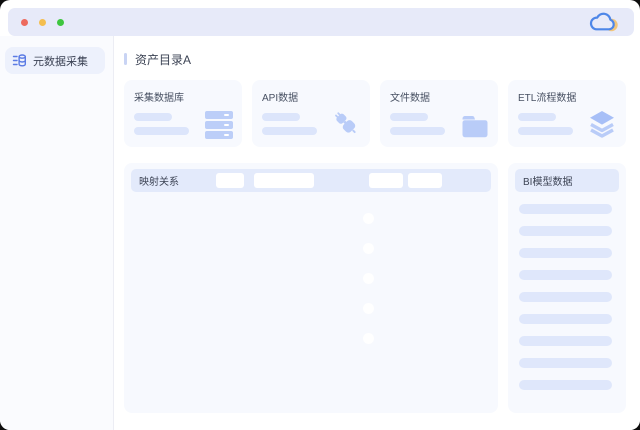  I want to click on layers-icon, so click(602, 124).